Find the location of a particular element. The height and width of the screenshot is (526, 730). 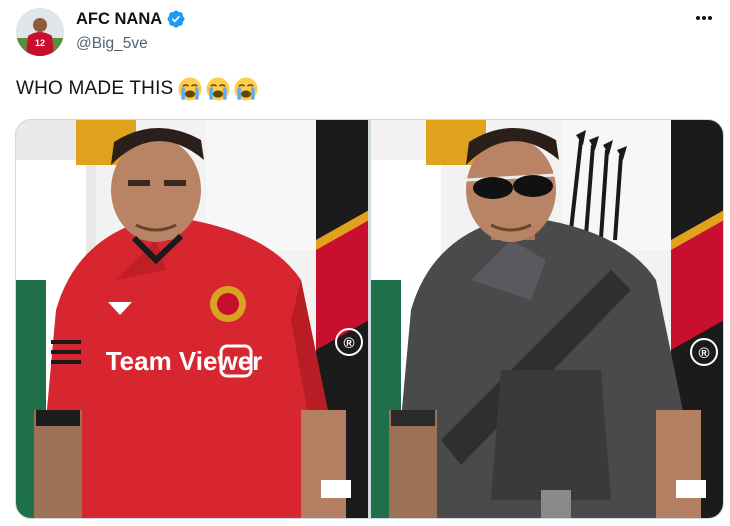

emoji-row is located at coordinates (218, 89).